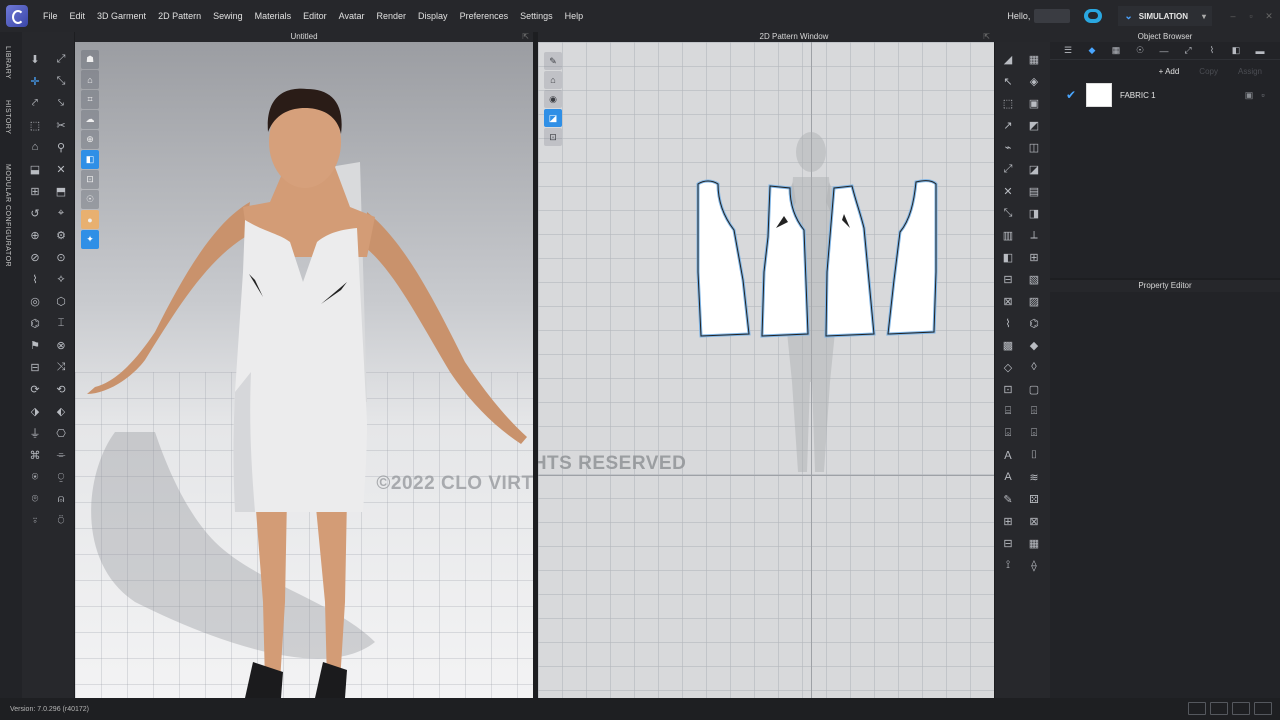  Describe the element at coordinates (35, 59) in the screenshot. I see `move-icon: ⬇` at that location.